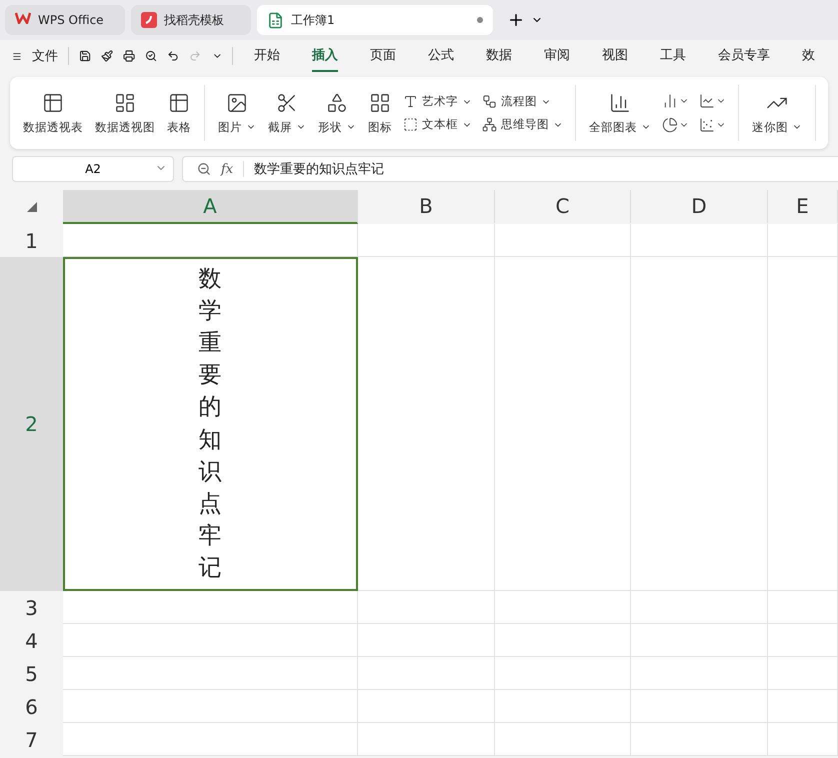  What do you see at coordinates (267, 56) in the screenshot?
I see `ribbon-tab: 开始` at bounding box center [267, 56].